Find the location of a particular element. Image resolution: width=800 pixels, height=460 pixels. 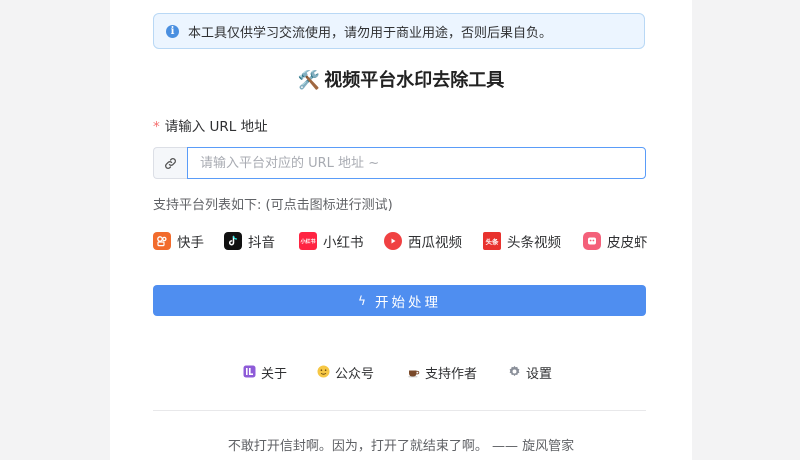

platform-label: 西瓜视频 is located at coordinates (435, 243).